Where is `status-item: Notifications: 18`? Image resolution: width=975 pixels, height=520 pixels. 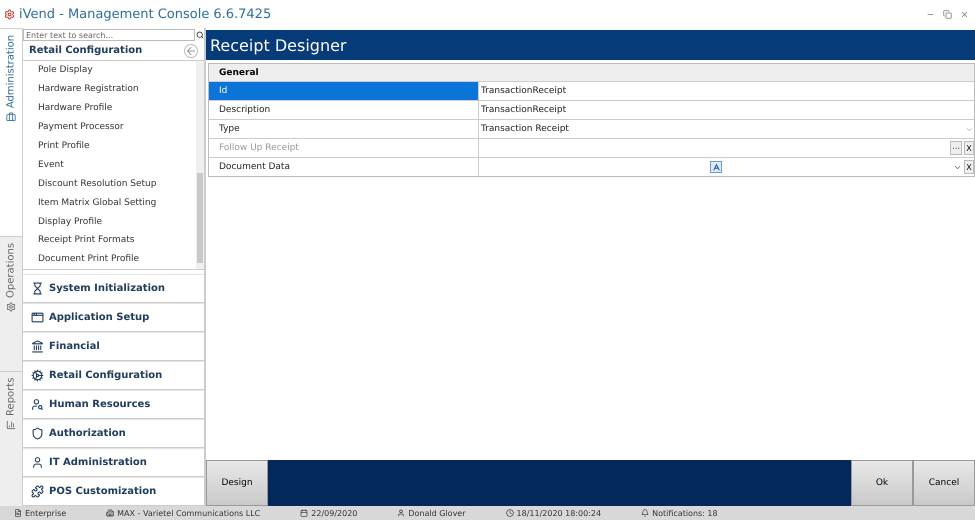
status-item: Notifications: 18 is located at coordinates (679, 513).